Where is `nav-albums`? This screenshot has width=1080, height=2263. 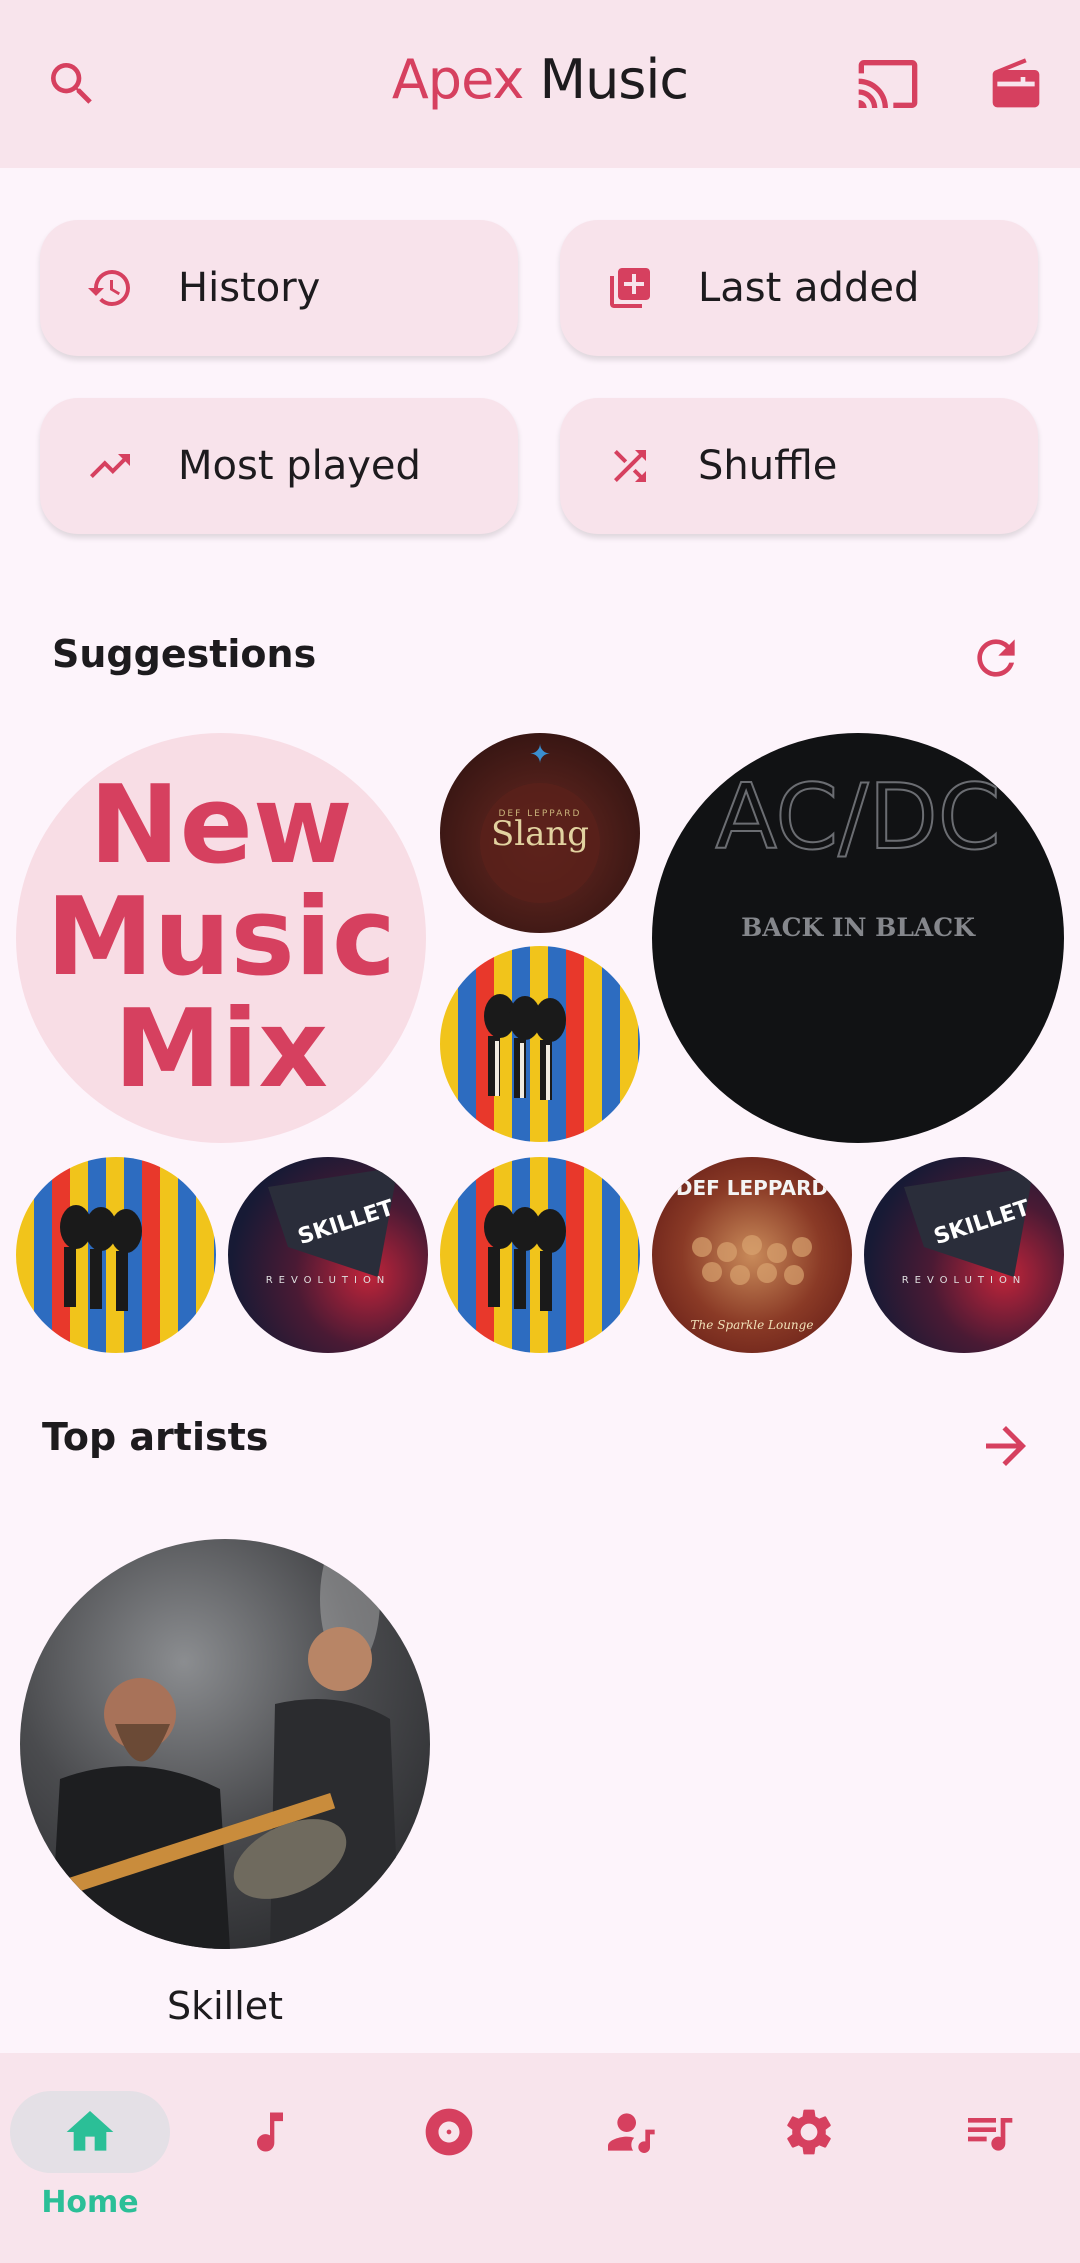
nav-albums is located at coordinates (449, 2171).